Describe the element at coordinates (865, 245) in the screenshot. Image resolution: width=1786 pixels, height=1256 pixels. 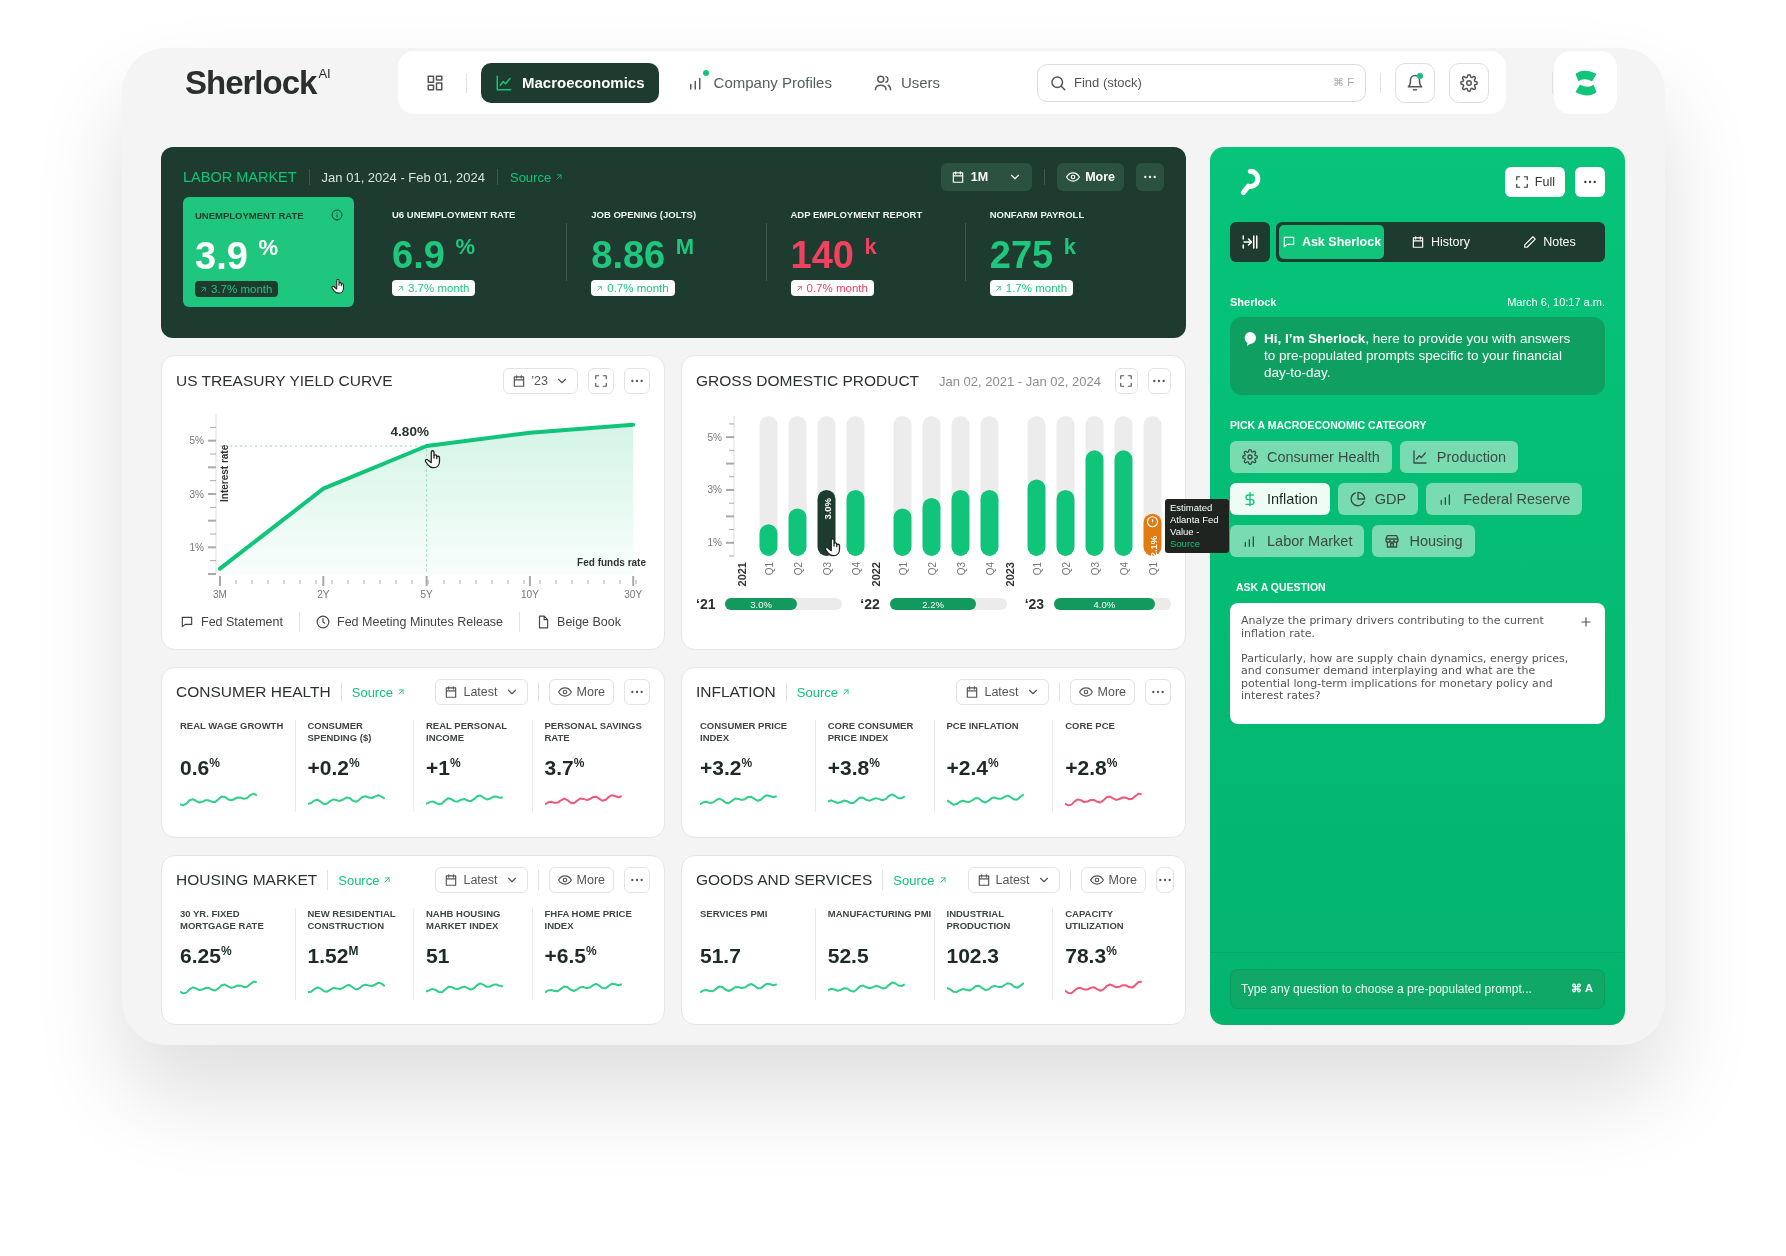
I see `metric-card: ADP EMPLOYMENT REPORT 140 $^{k}$ 0.7% month` at that location.